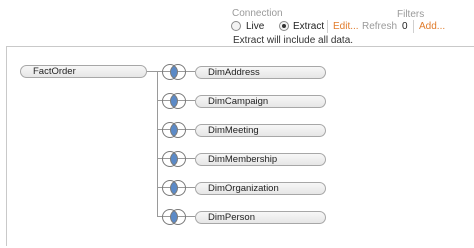 This screenshot has width=474, height=248. Describe the element at coordinates (231, 217) in the screenshot. I see `dimension-table-name: DimPerson` at that location.